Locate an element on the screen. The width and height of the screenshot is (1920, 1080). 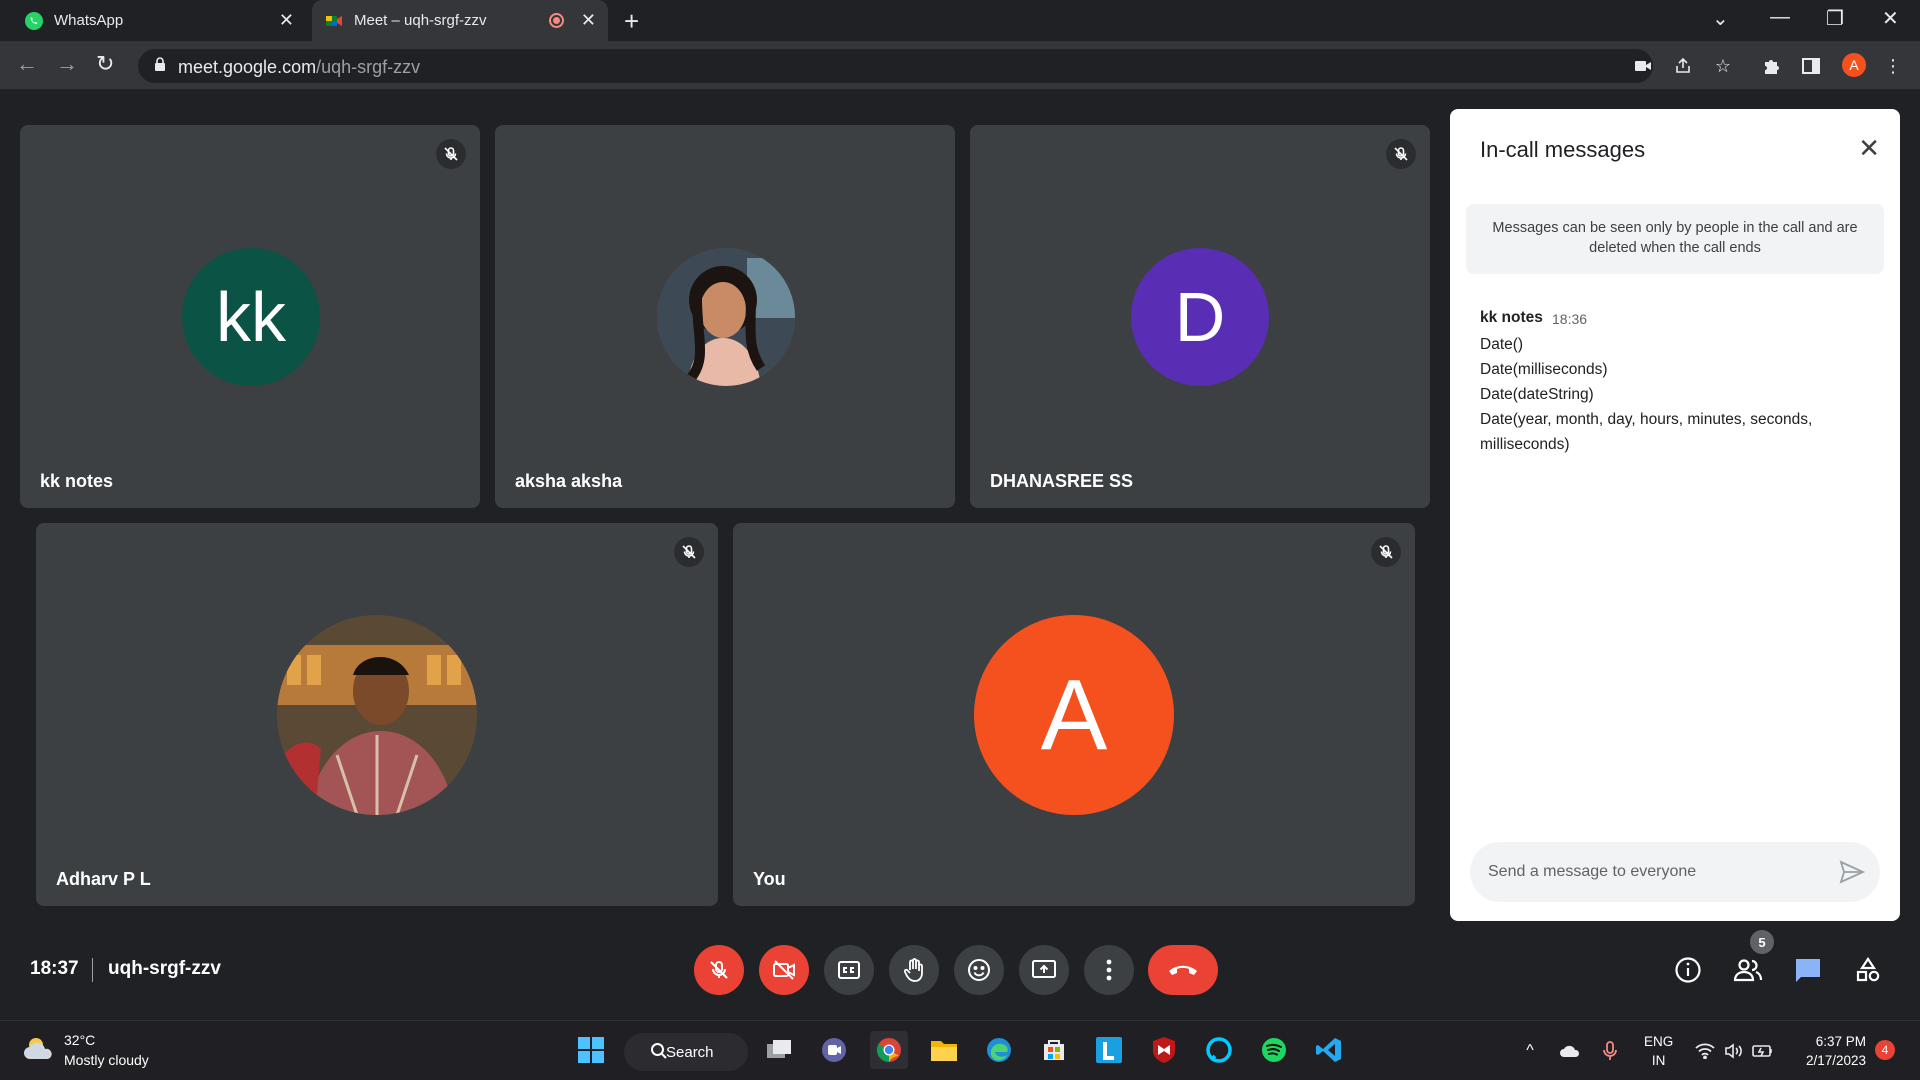
new-tab-icon: + is located at coordinates (631, 21).